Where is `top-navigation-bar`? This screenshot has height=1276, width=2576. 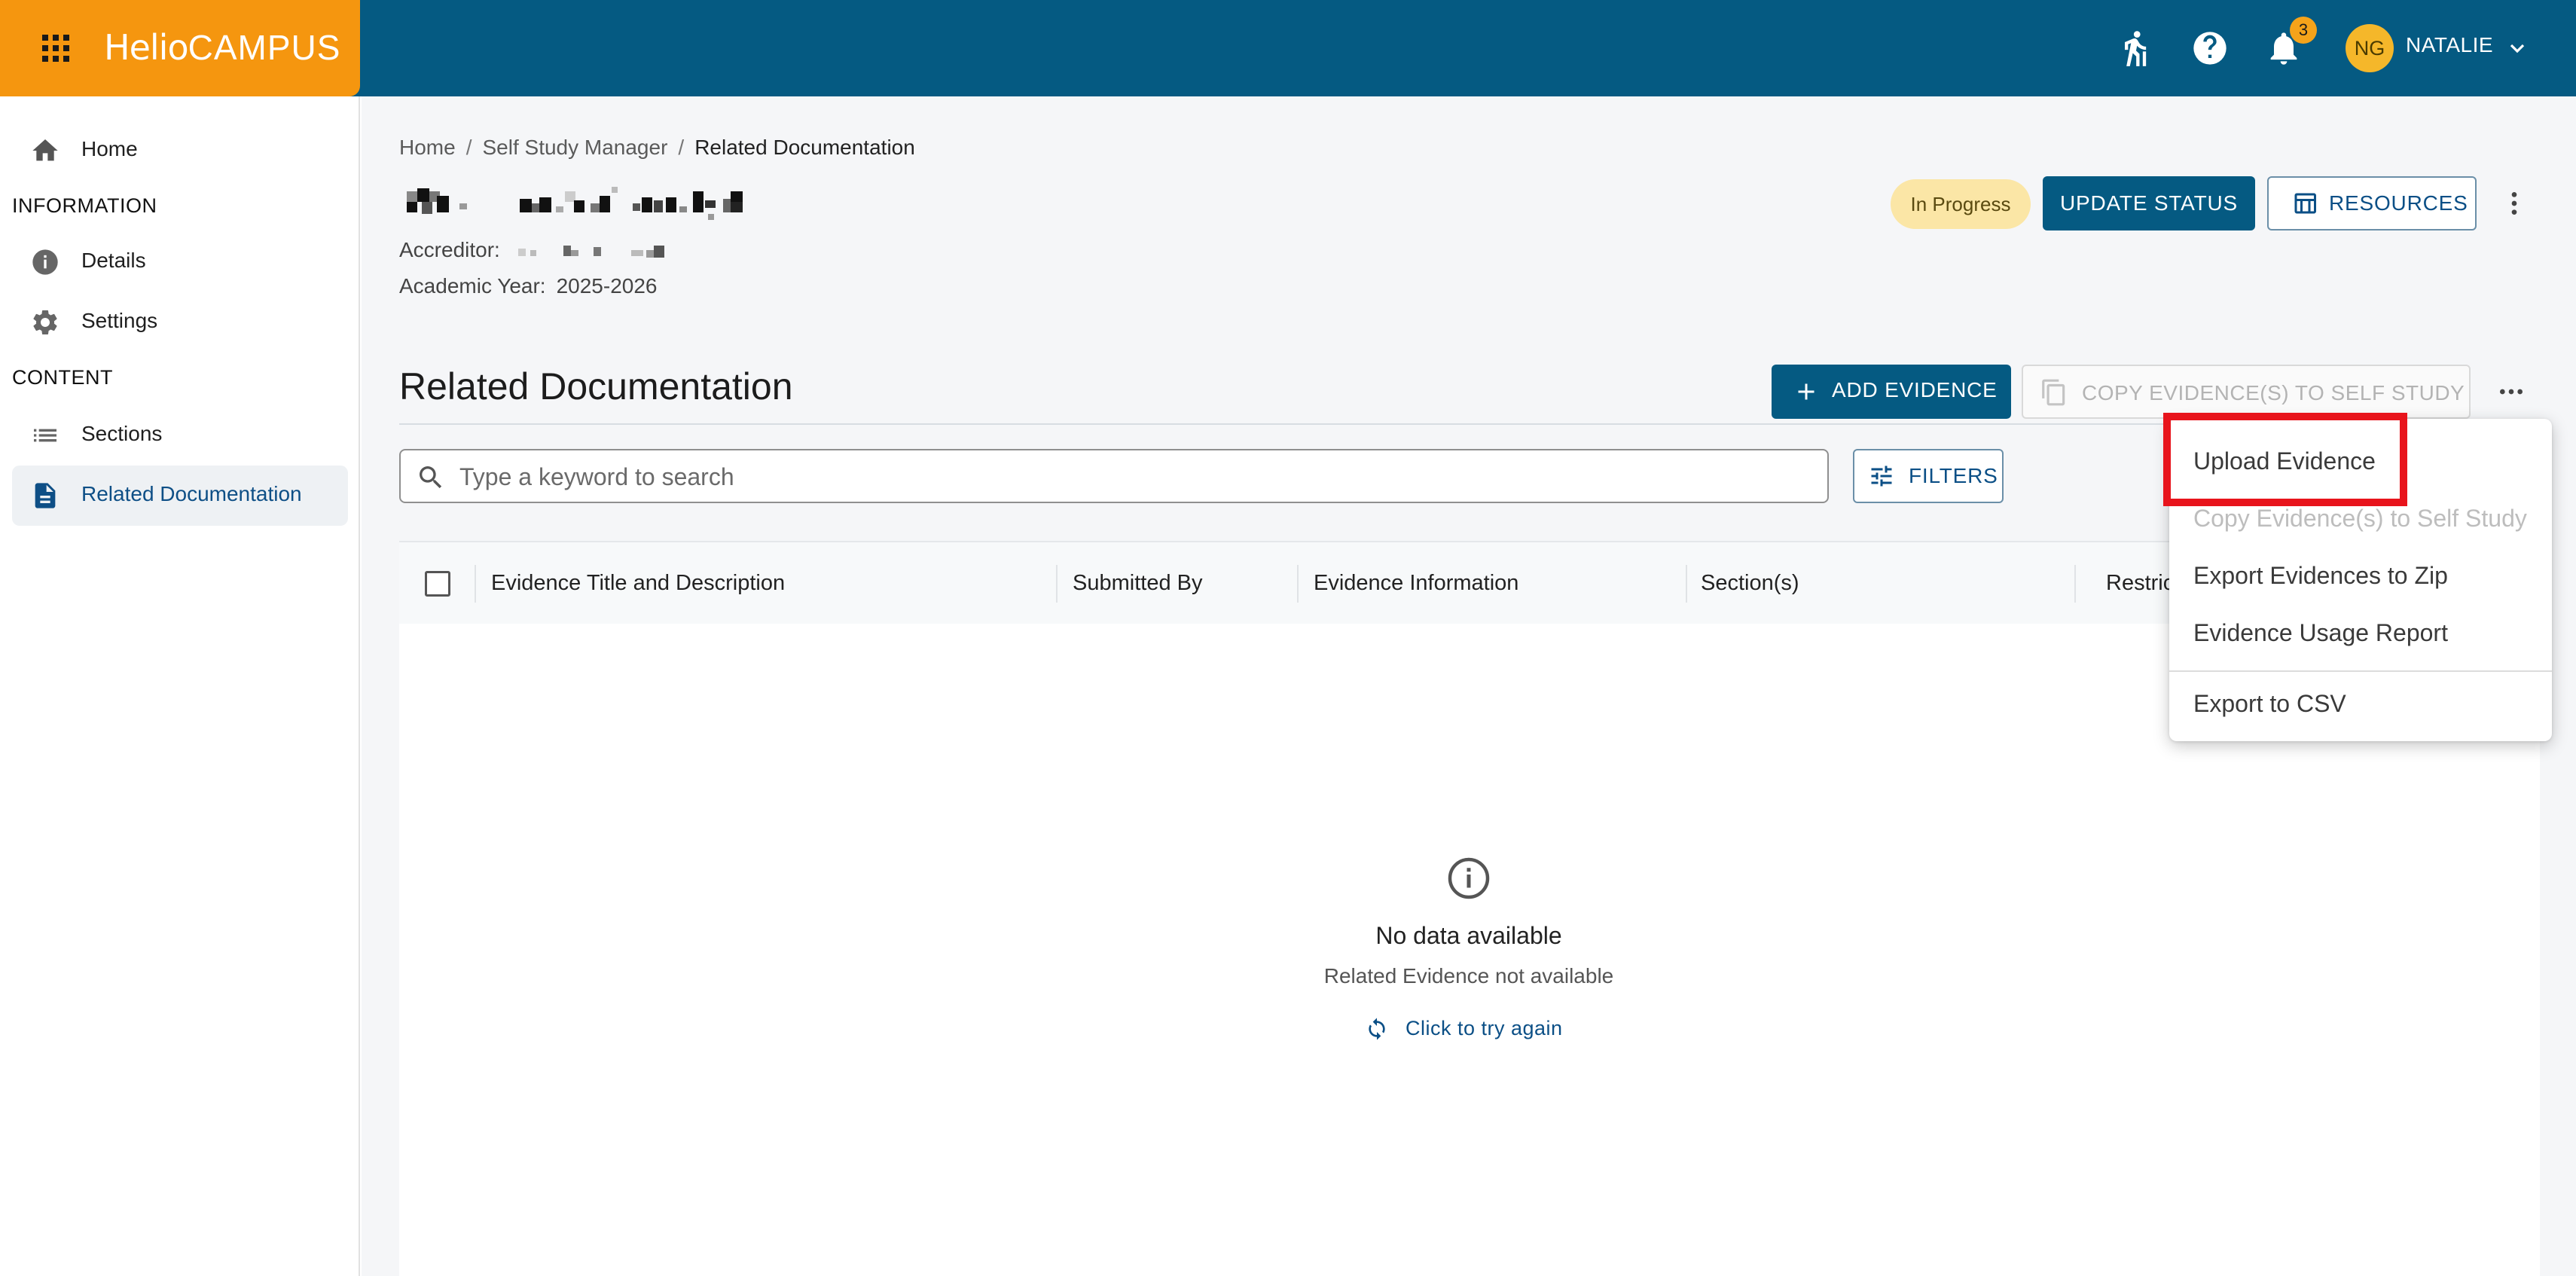 top-navigation-bar is located at coordinates (1288, 48).